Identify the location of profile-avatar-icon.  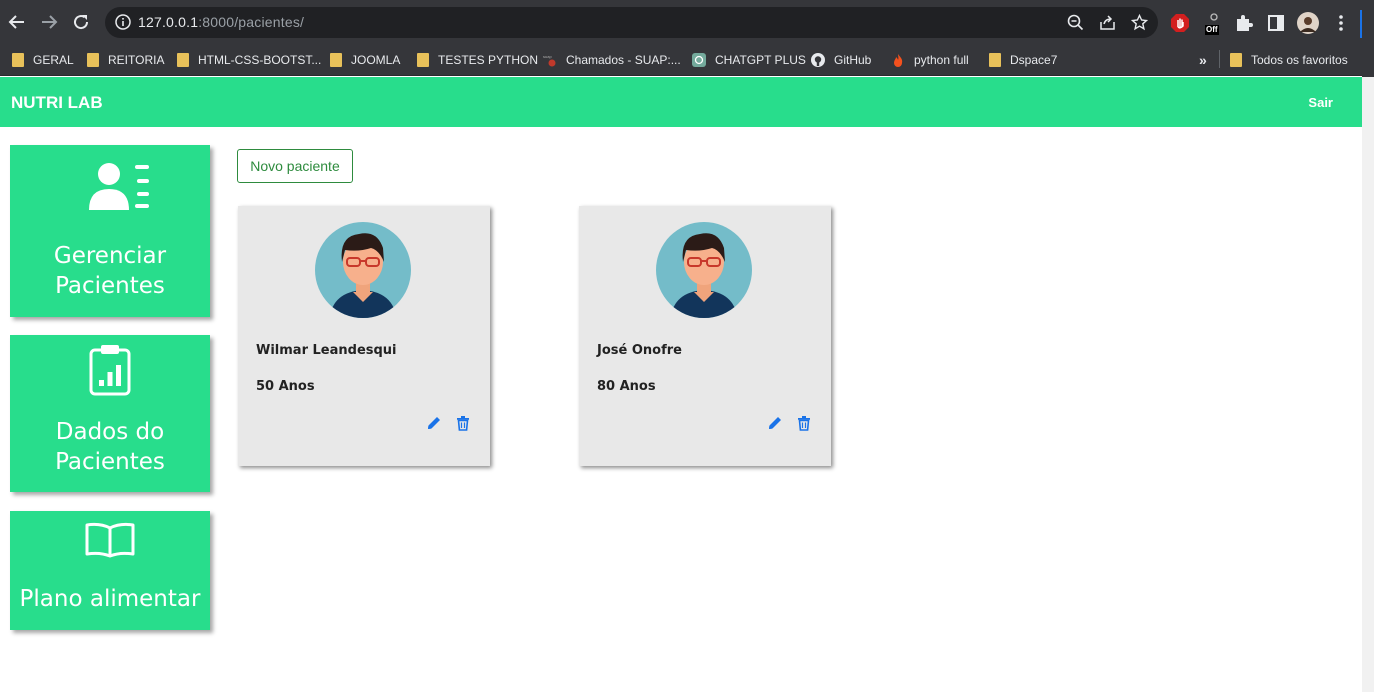
(1308, 23).